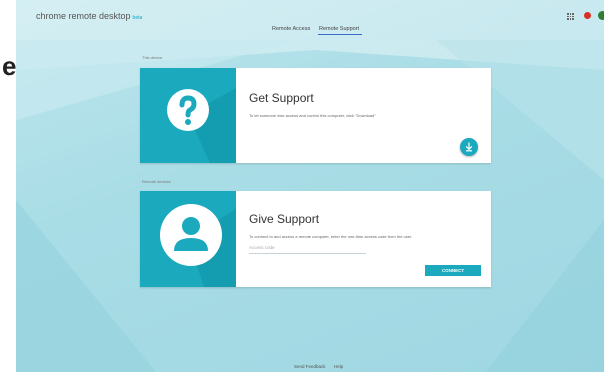 Image resolution: width=604 pixels, height=375 pixels. I want to click on section-remote-devices: Remote devices, so click(156, 181).